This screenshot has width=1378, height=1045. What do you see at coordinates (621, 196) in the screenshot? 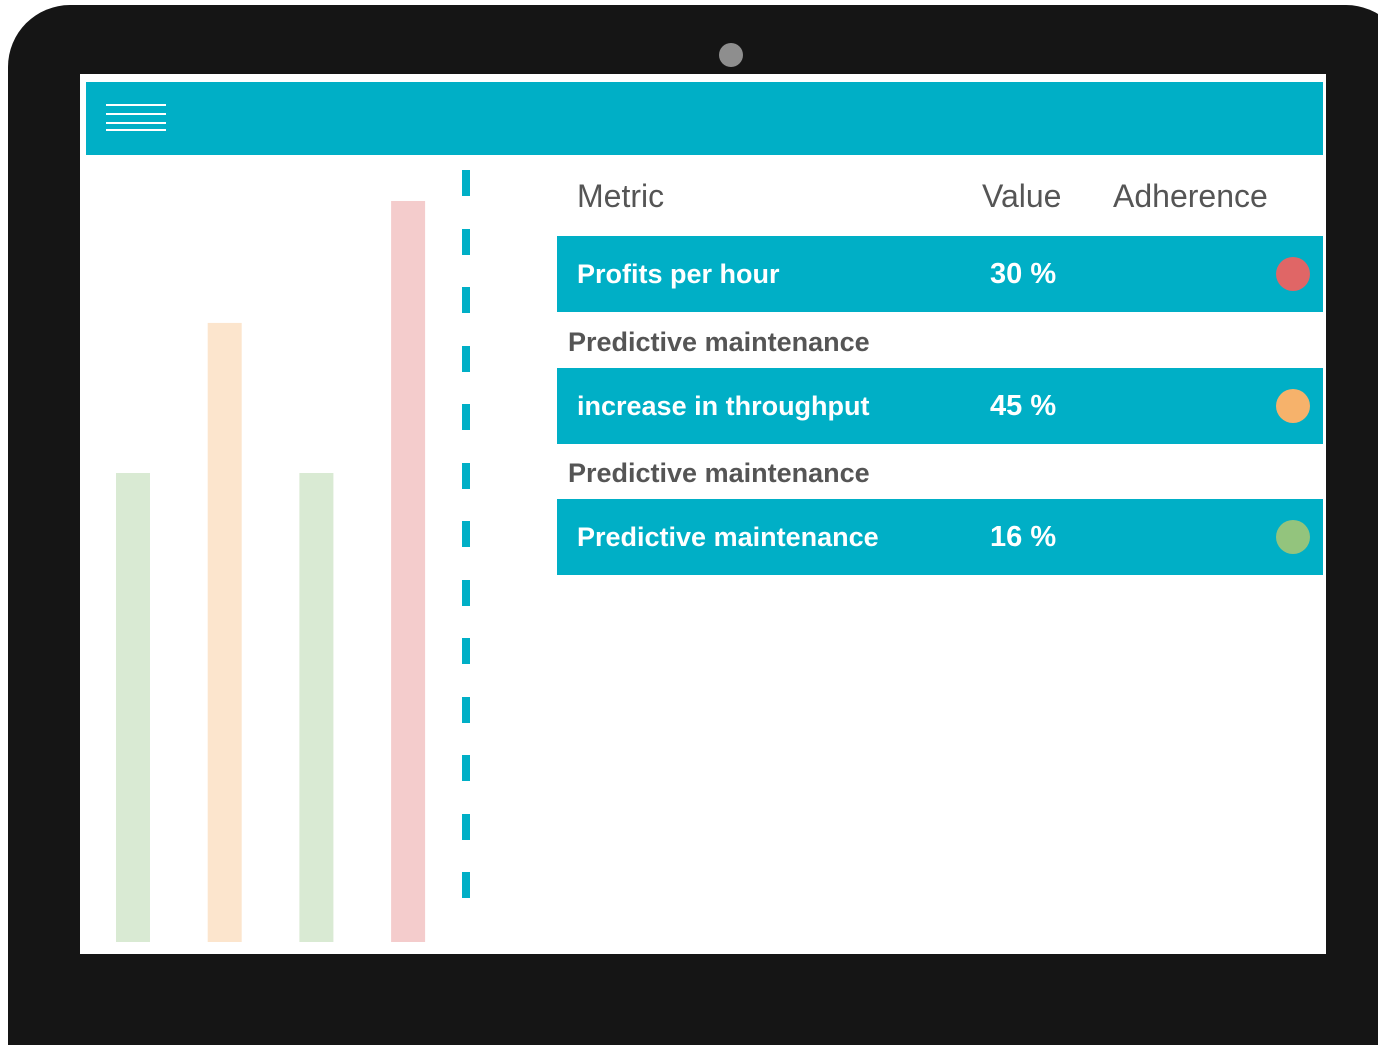
I see `column-header-metric: Metric` at bounding box center [621, 196].